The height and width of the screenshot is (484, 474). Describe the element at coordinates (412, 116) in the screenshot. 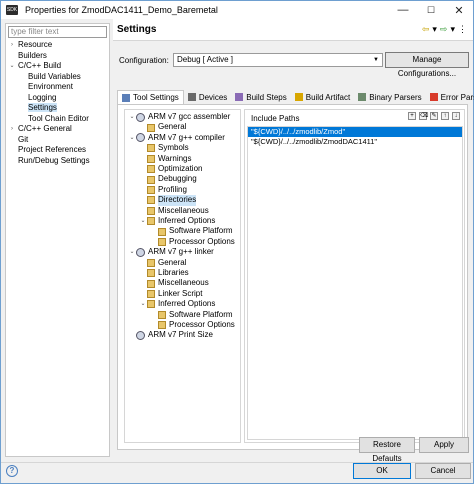

I see `add-path-icon: +` at that location.